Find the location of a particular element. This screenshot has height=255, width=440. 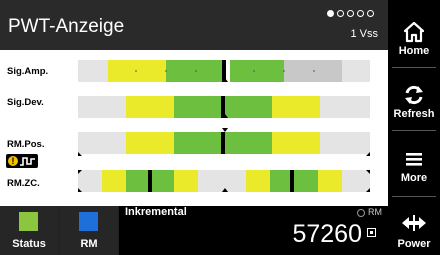

home-icon is located at coordinates (414, 32).